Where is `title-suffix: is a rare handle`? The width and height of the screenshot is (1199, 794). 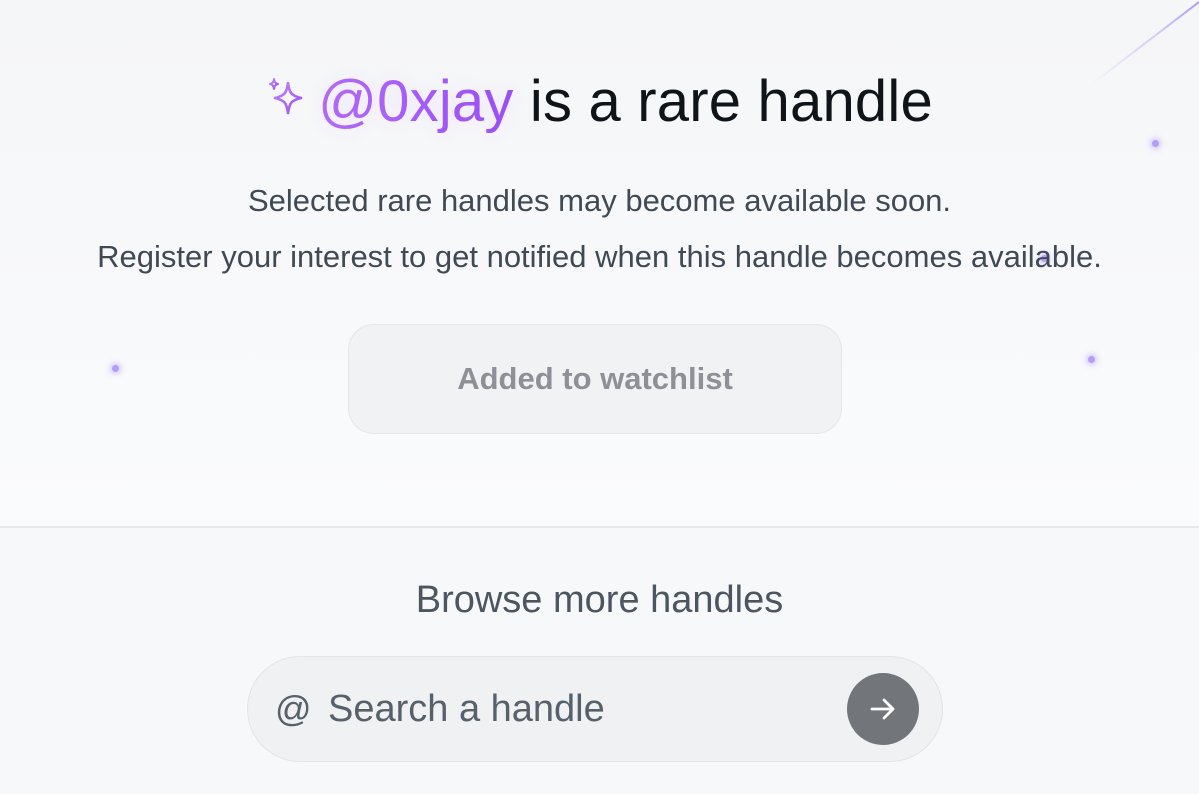 title-suffix: is a rare handle is located at coordinates (731, 101).